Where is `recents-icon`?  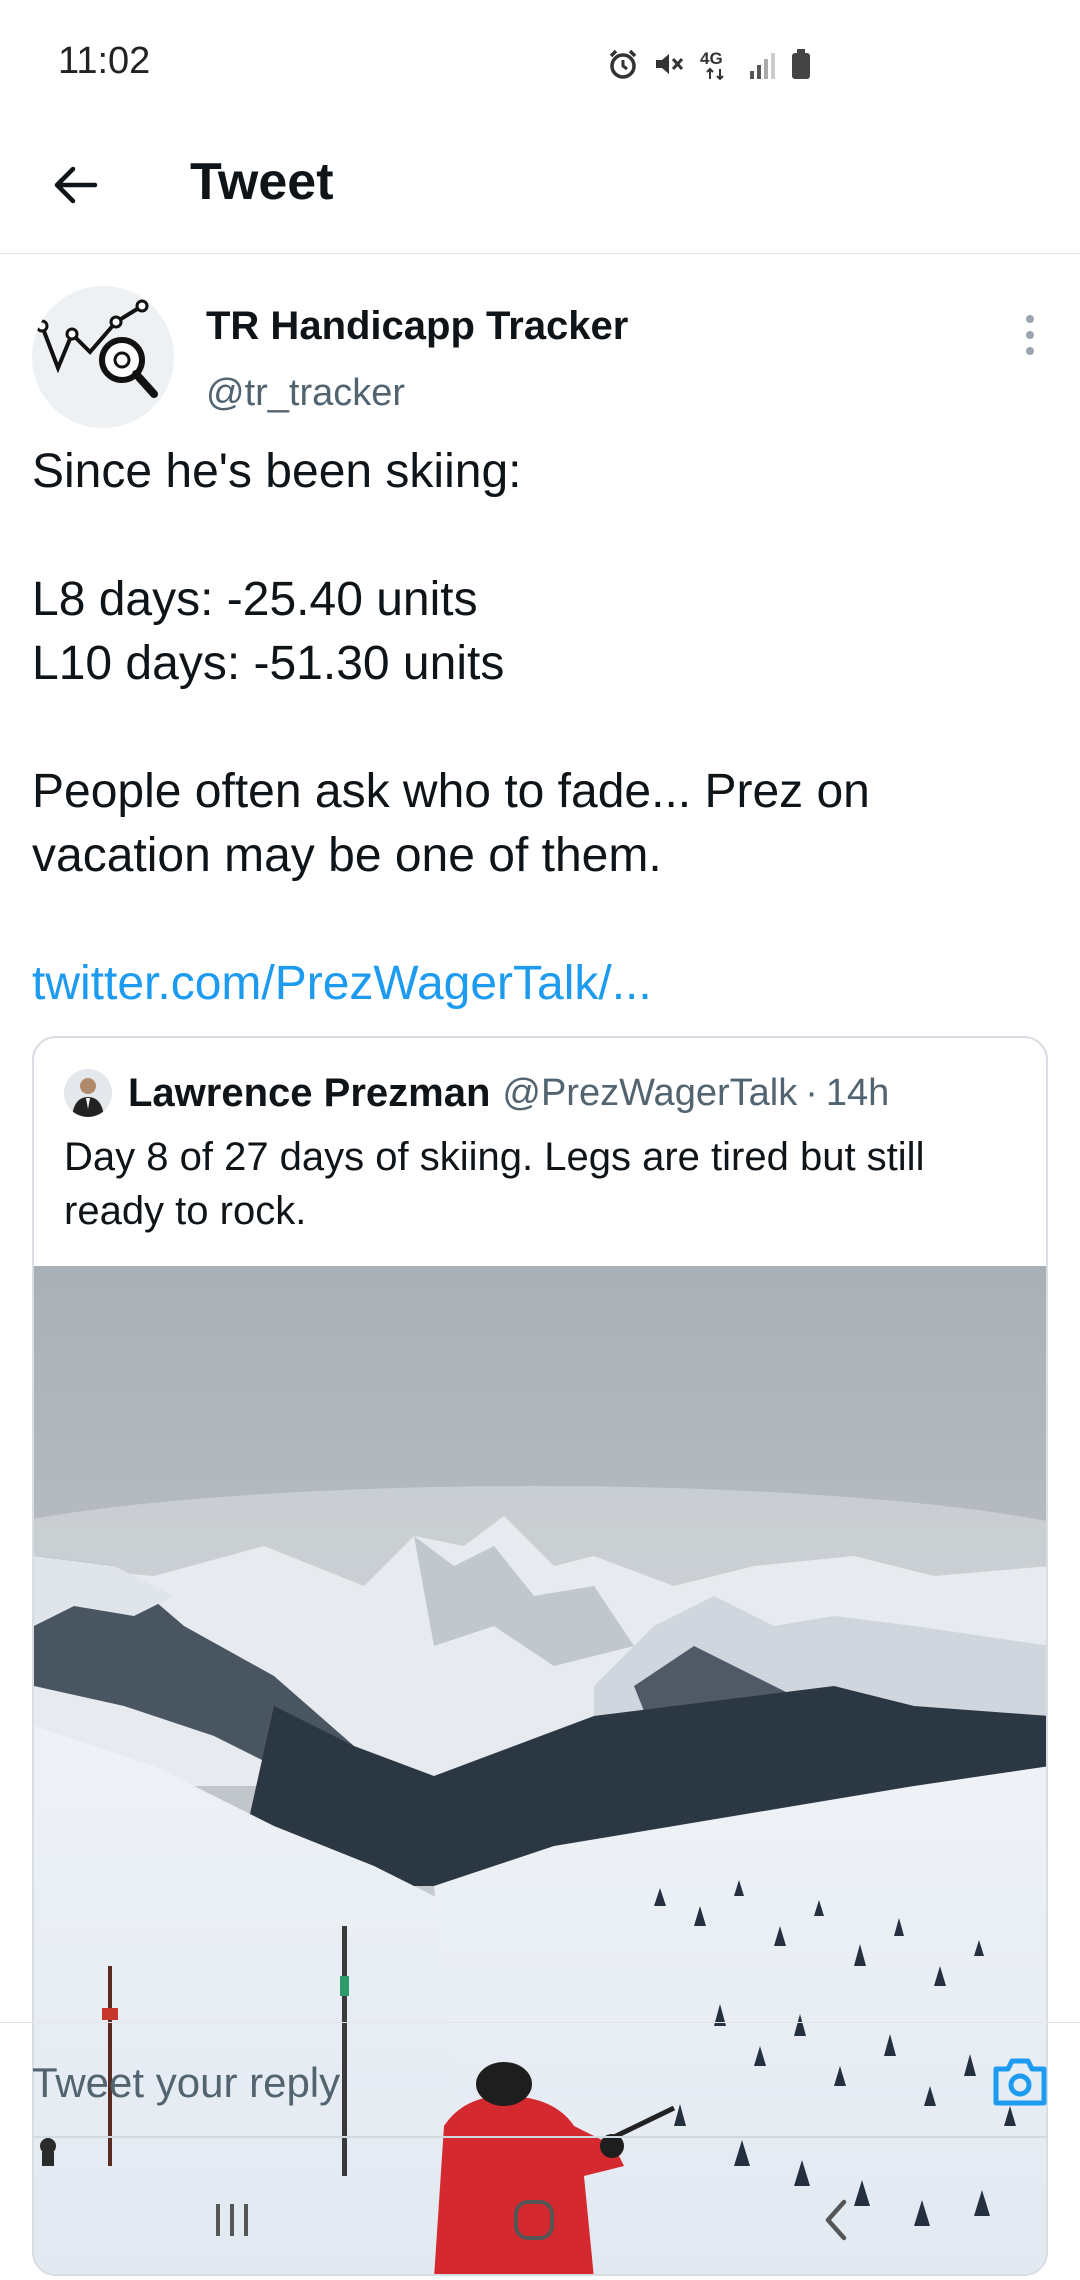
recents-icon is located at coordinates (232, 2220).